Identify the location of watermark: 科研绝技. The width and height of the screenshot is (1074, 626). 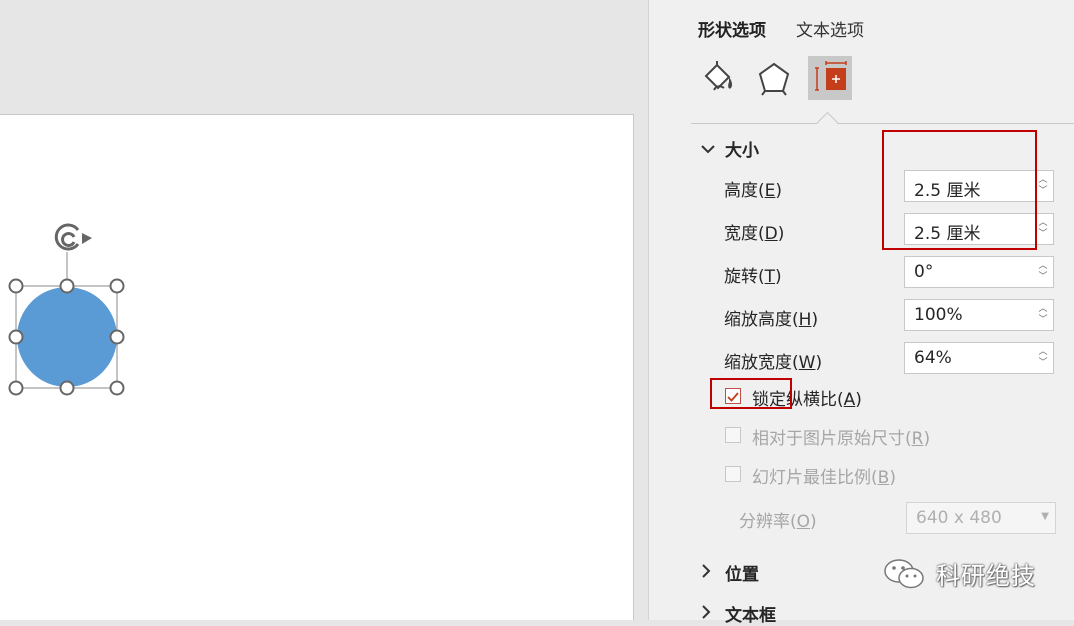
(959, 573).